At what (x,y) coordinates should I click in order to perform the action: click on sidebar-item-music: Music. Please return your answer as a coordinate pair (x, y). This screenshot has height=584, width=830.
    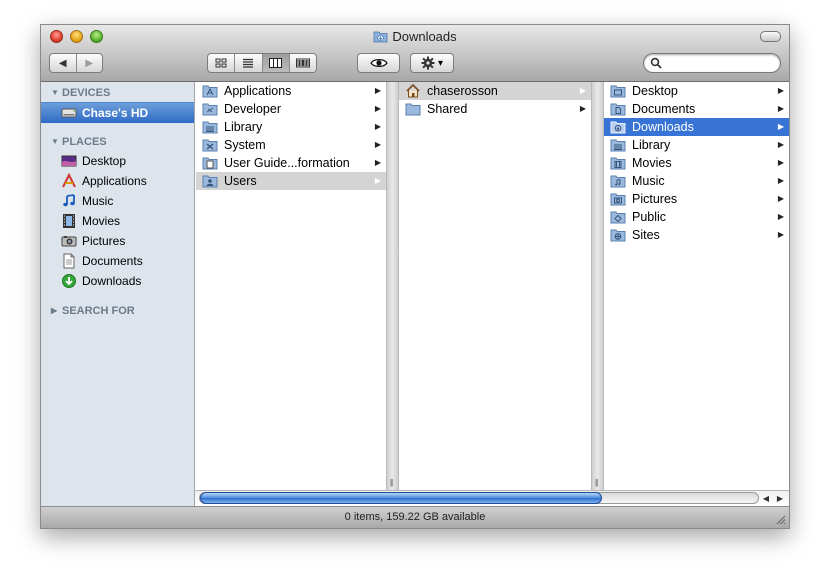
    Looking at the image, I should click on (117, 201).